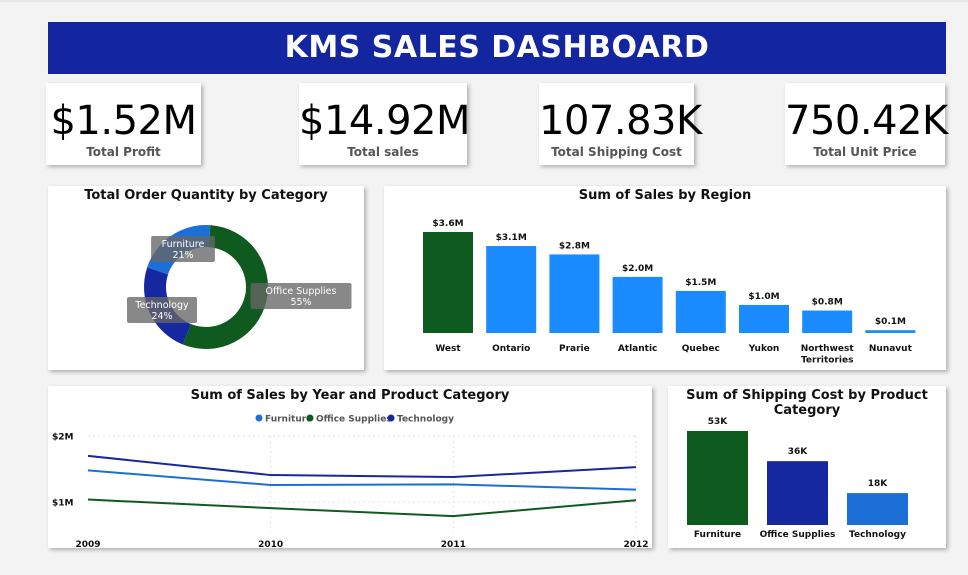 This screenshot has height=575, width=968. What do you see at coordinates (866, 121) in the screenshot?
I see `kpi-value: 750.42K` at bounding box center [866, 121].